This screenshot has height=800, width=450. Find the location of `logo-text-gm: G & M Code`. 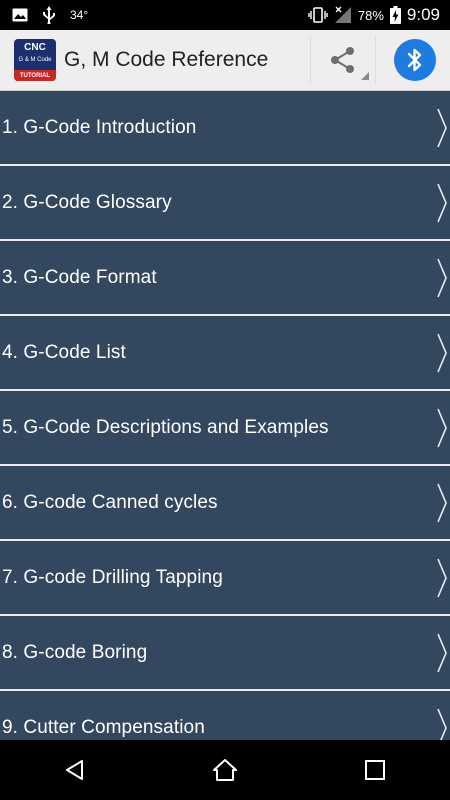

logo-text-gm: G & M Code is located at coordinates (35, 60).